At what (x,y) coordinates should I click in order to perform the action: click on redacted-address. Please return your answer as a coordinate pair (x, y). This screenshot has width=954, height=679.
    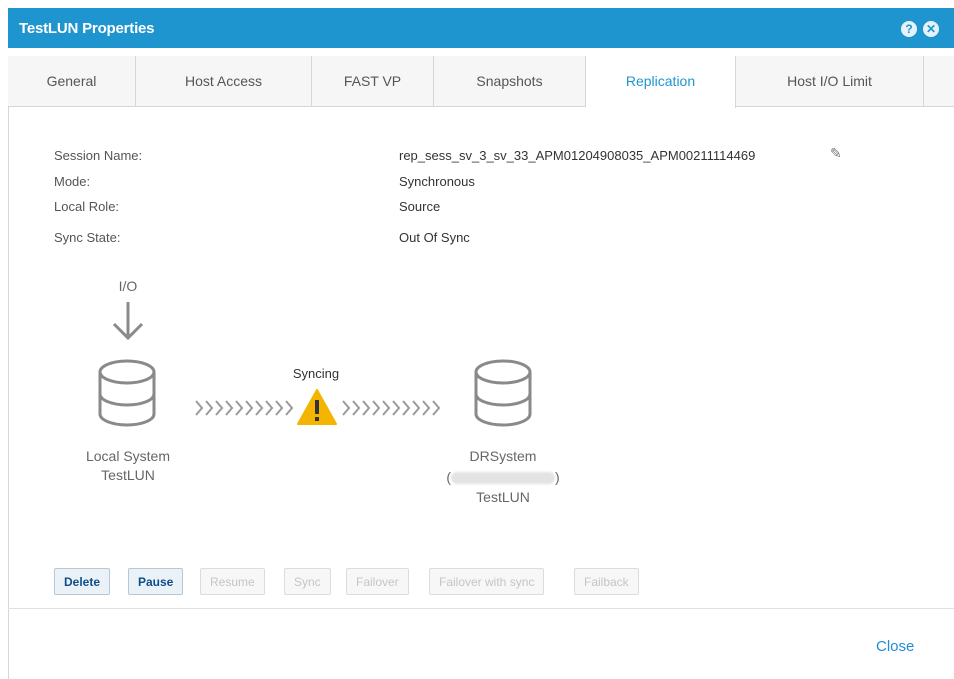
    Looking at the image, I should click on (503, 478).